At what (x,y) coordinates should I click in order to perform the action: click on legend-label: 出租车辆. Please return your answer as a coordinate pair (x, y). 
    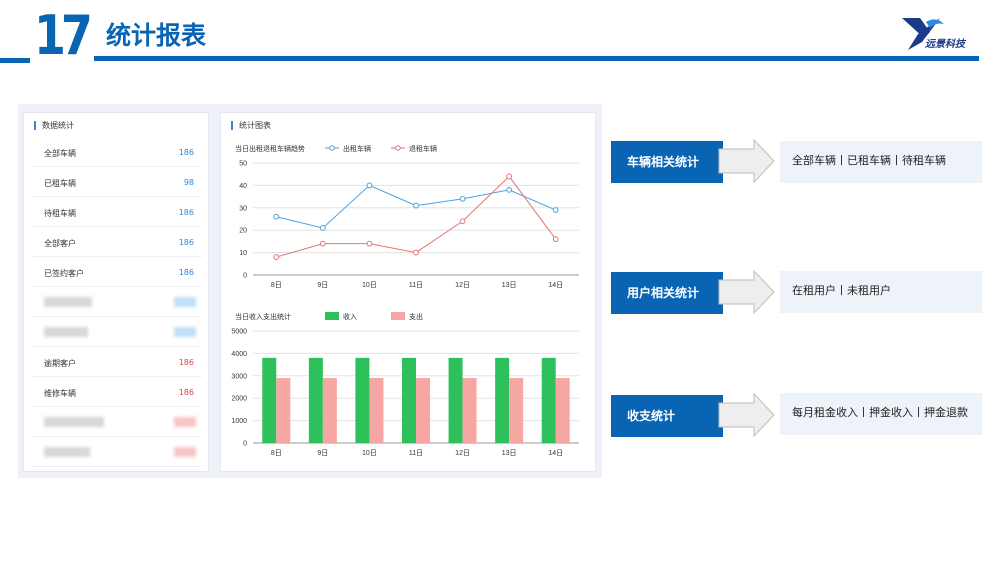
    Looking at the image, I should click on (357, 148).